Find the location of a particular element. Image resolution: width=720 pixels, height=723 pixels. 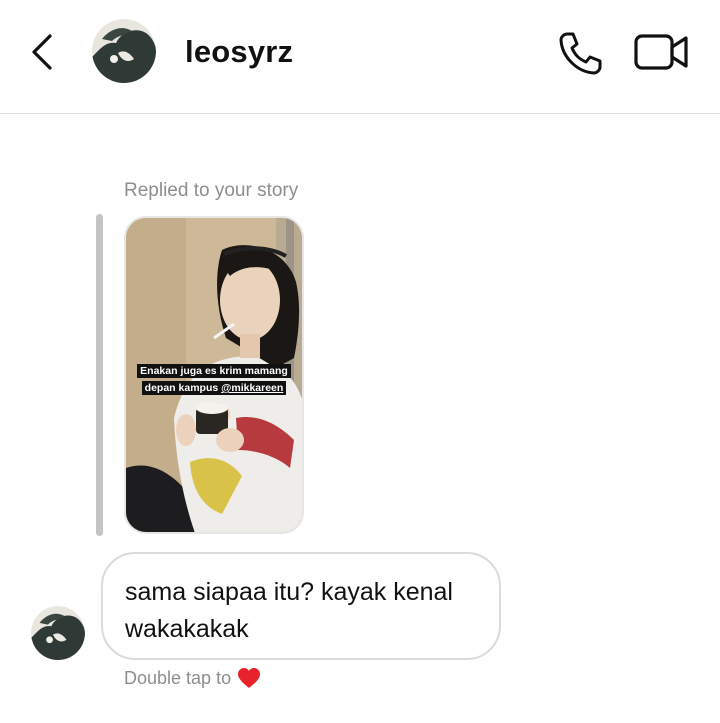

story-caption-line2: depan kampus @mikkareen is located at coordinates (214, 388).